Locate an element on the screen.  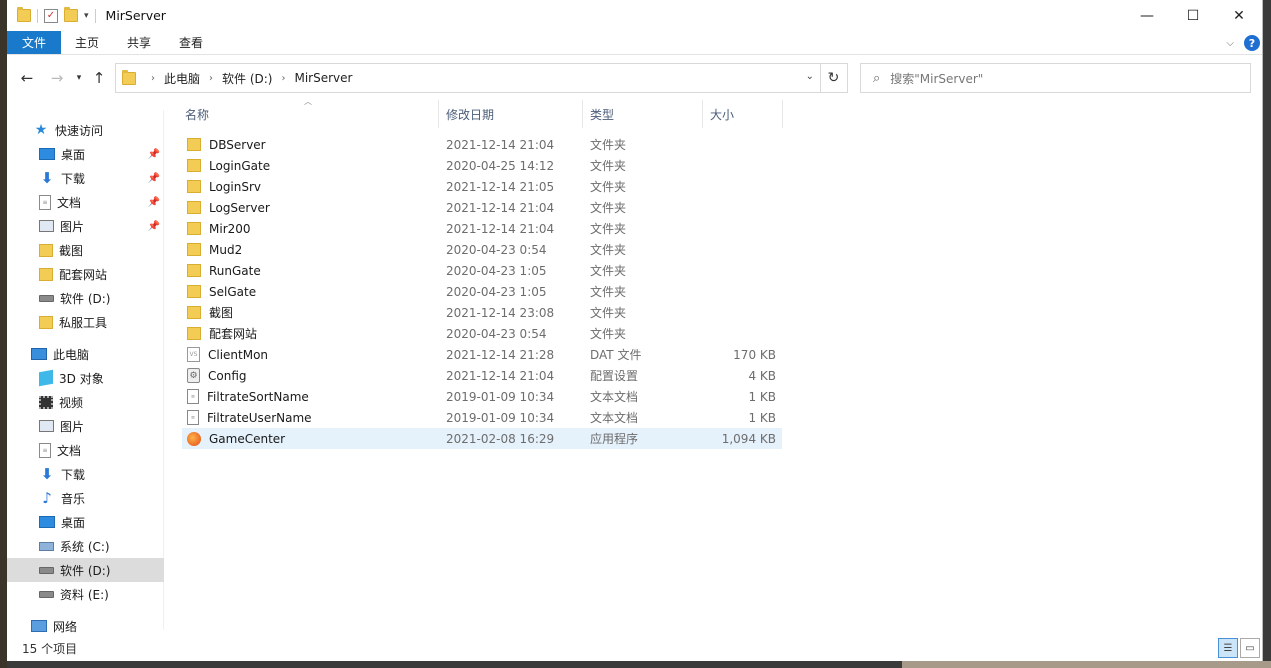
file-row: SelGate 2020-04-23 1:05 文件夹 is located at coordinates (482, 291).